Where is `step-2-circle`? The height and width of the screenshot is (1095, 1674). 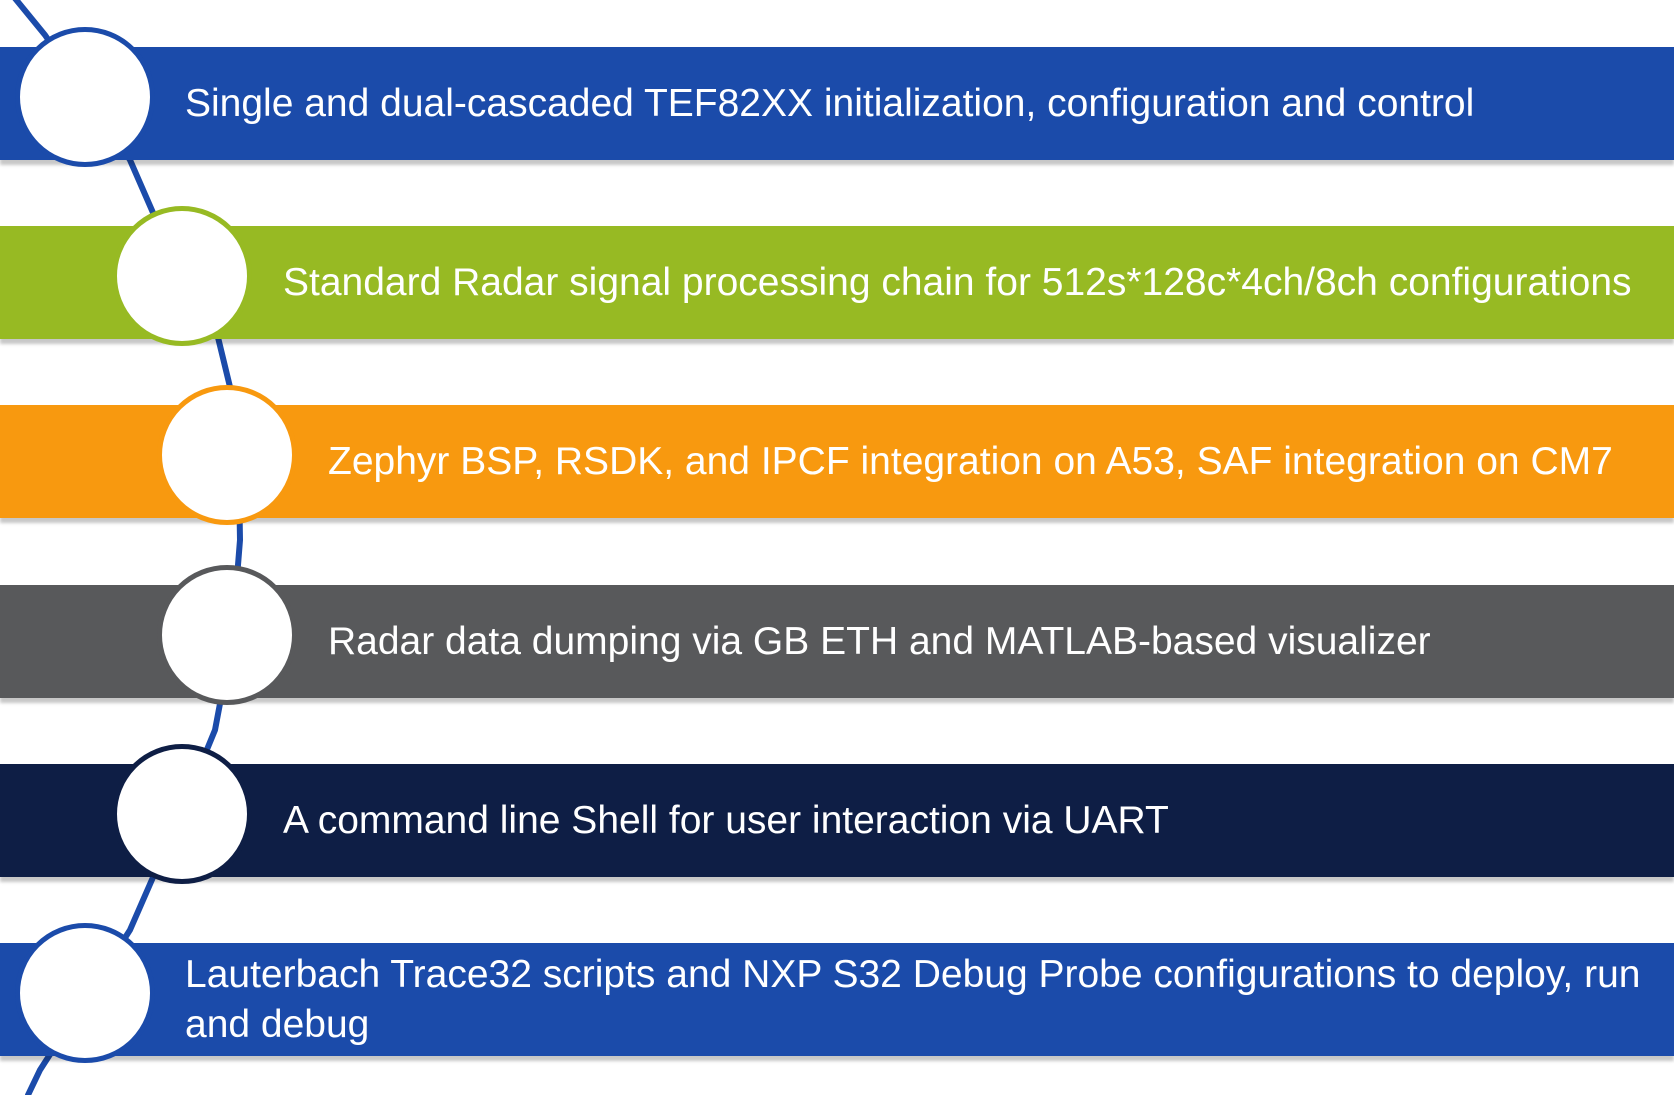
step-2-circle is located at coordinates (182, 276).